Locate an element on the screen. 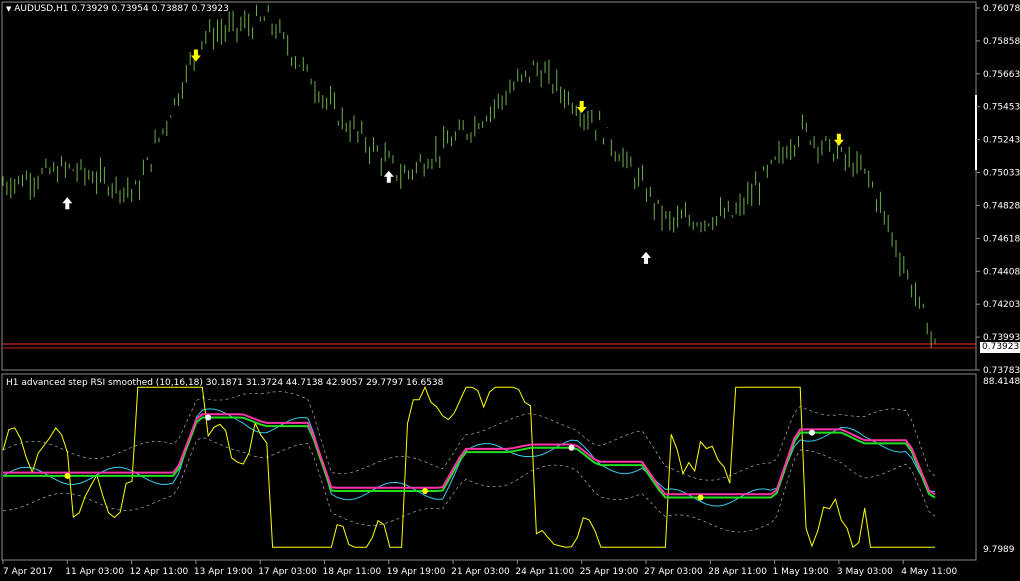 The width and height of the screenshot is (1020, 581). price-tick-label: 0.74618 is located at coordinates (1001, 239).